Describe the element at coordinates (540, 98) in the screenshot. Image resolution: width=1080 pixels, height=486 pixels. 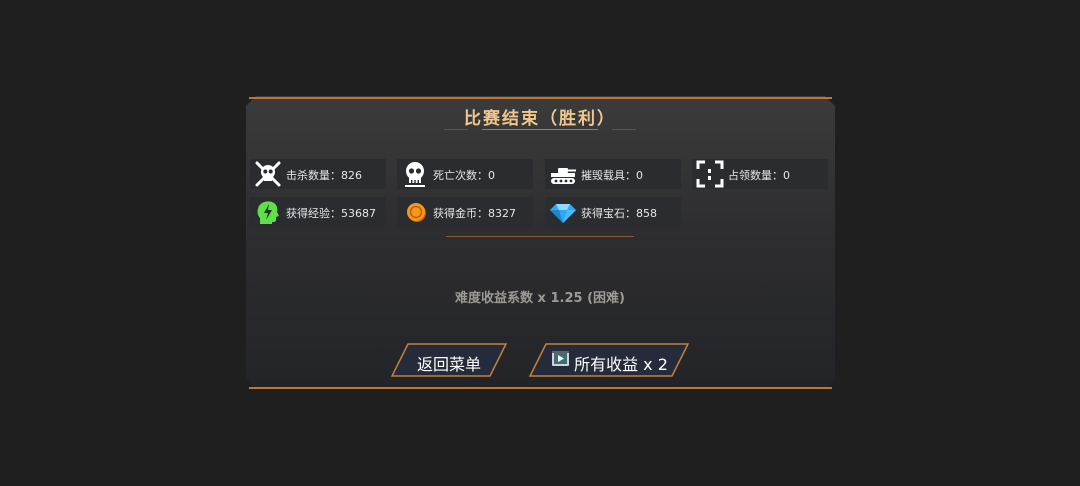
I see `dialog-top-border` at that location.